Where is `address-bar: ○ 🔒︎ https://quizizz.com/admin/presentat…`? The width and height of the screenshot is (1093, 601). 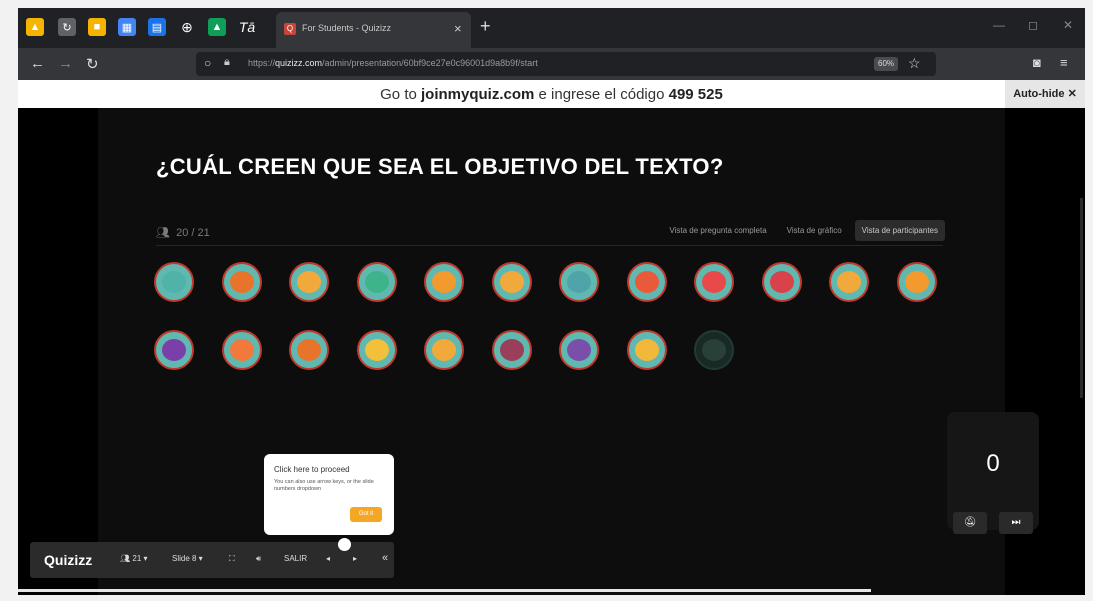
address-bar: ○ 🔒︎ https://quizizz.com/admin/presentat… is located at coordinates (566, 64).